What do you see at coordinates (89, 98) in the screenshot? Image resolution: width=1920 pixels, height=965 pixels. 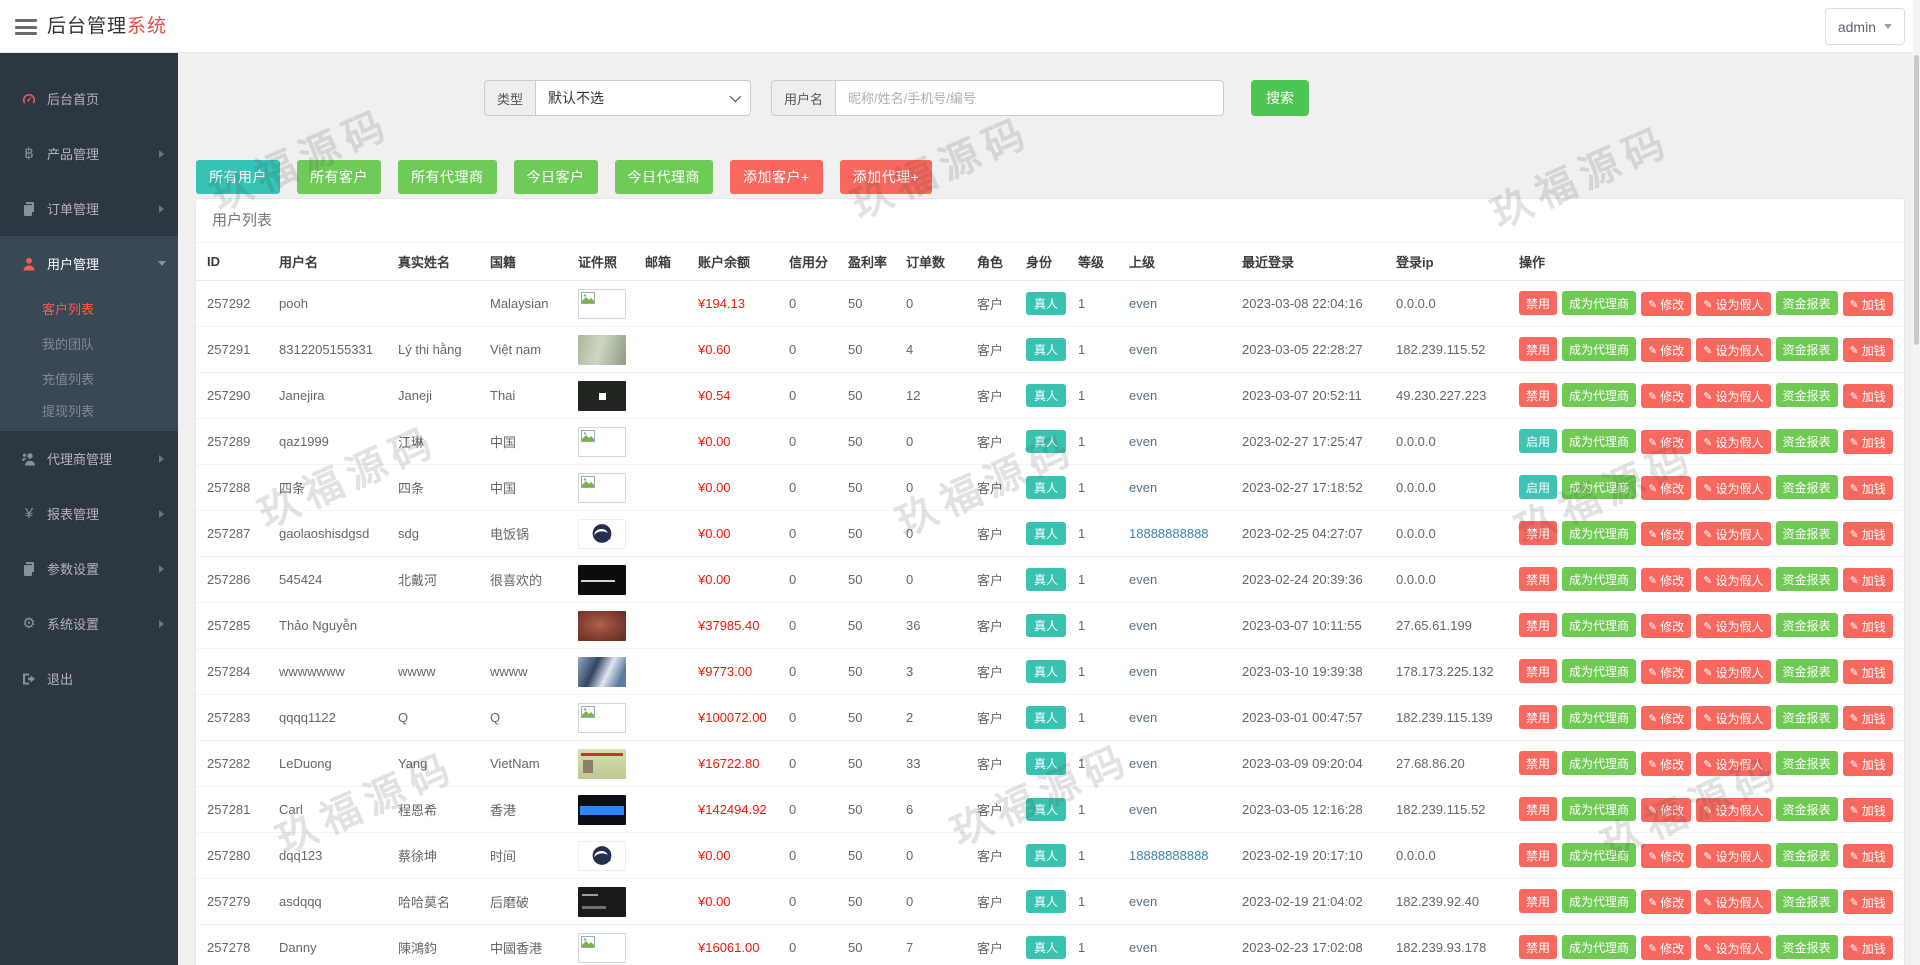 I see `sidebar-item-dashboard: 后台首页` at bounding box center [89, 98].